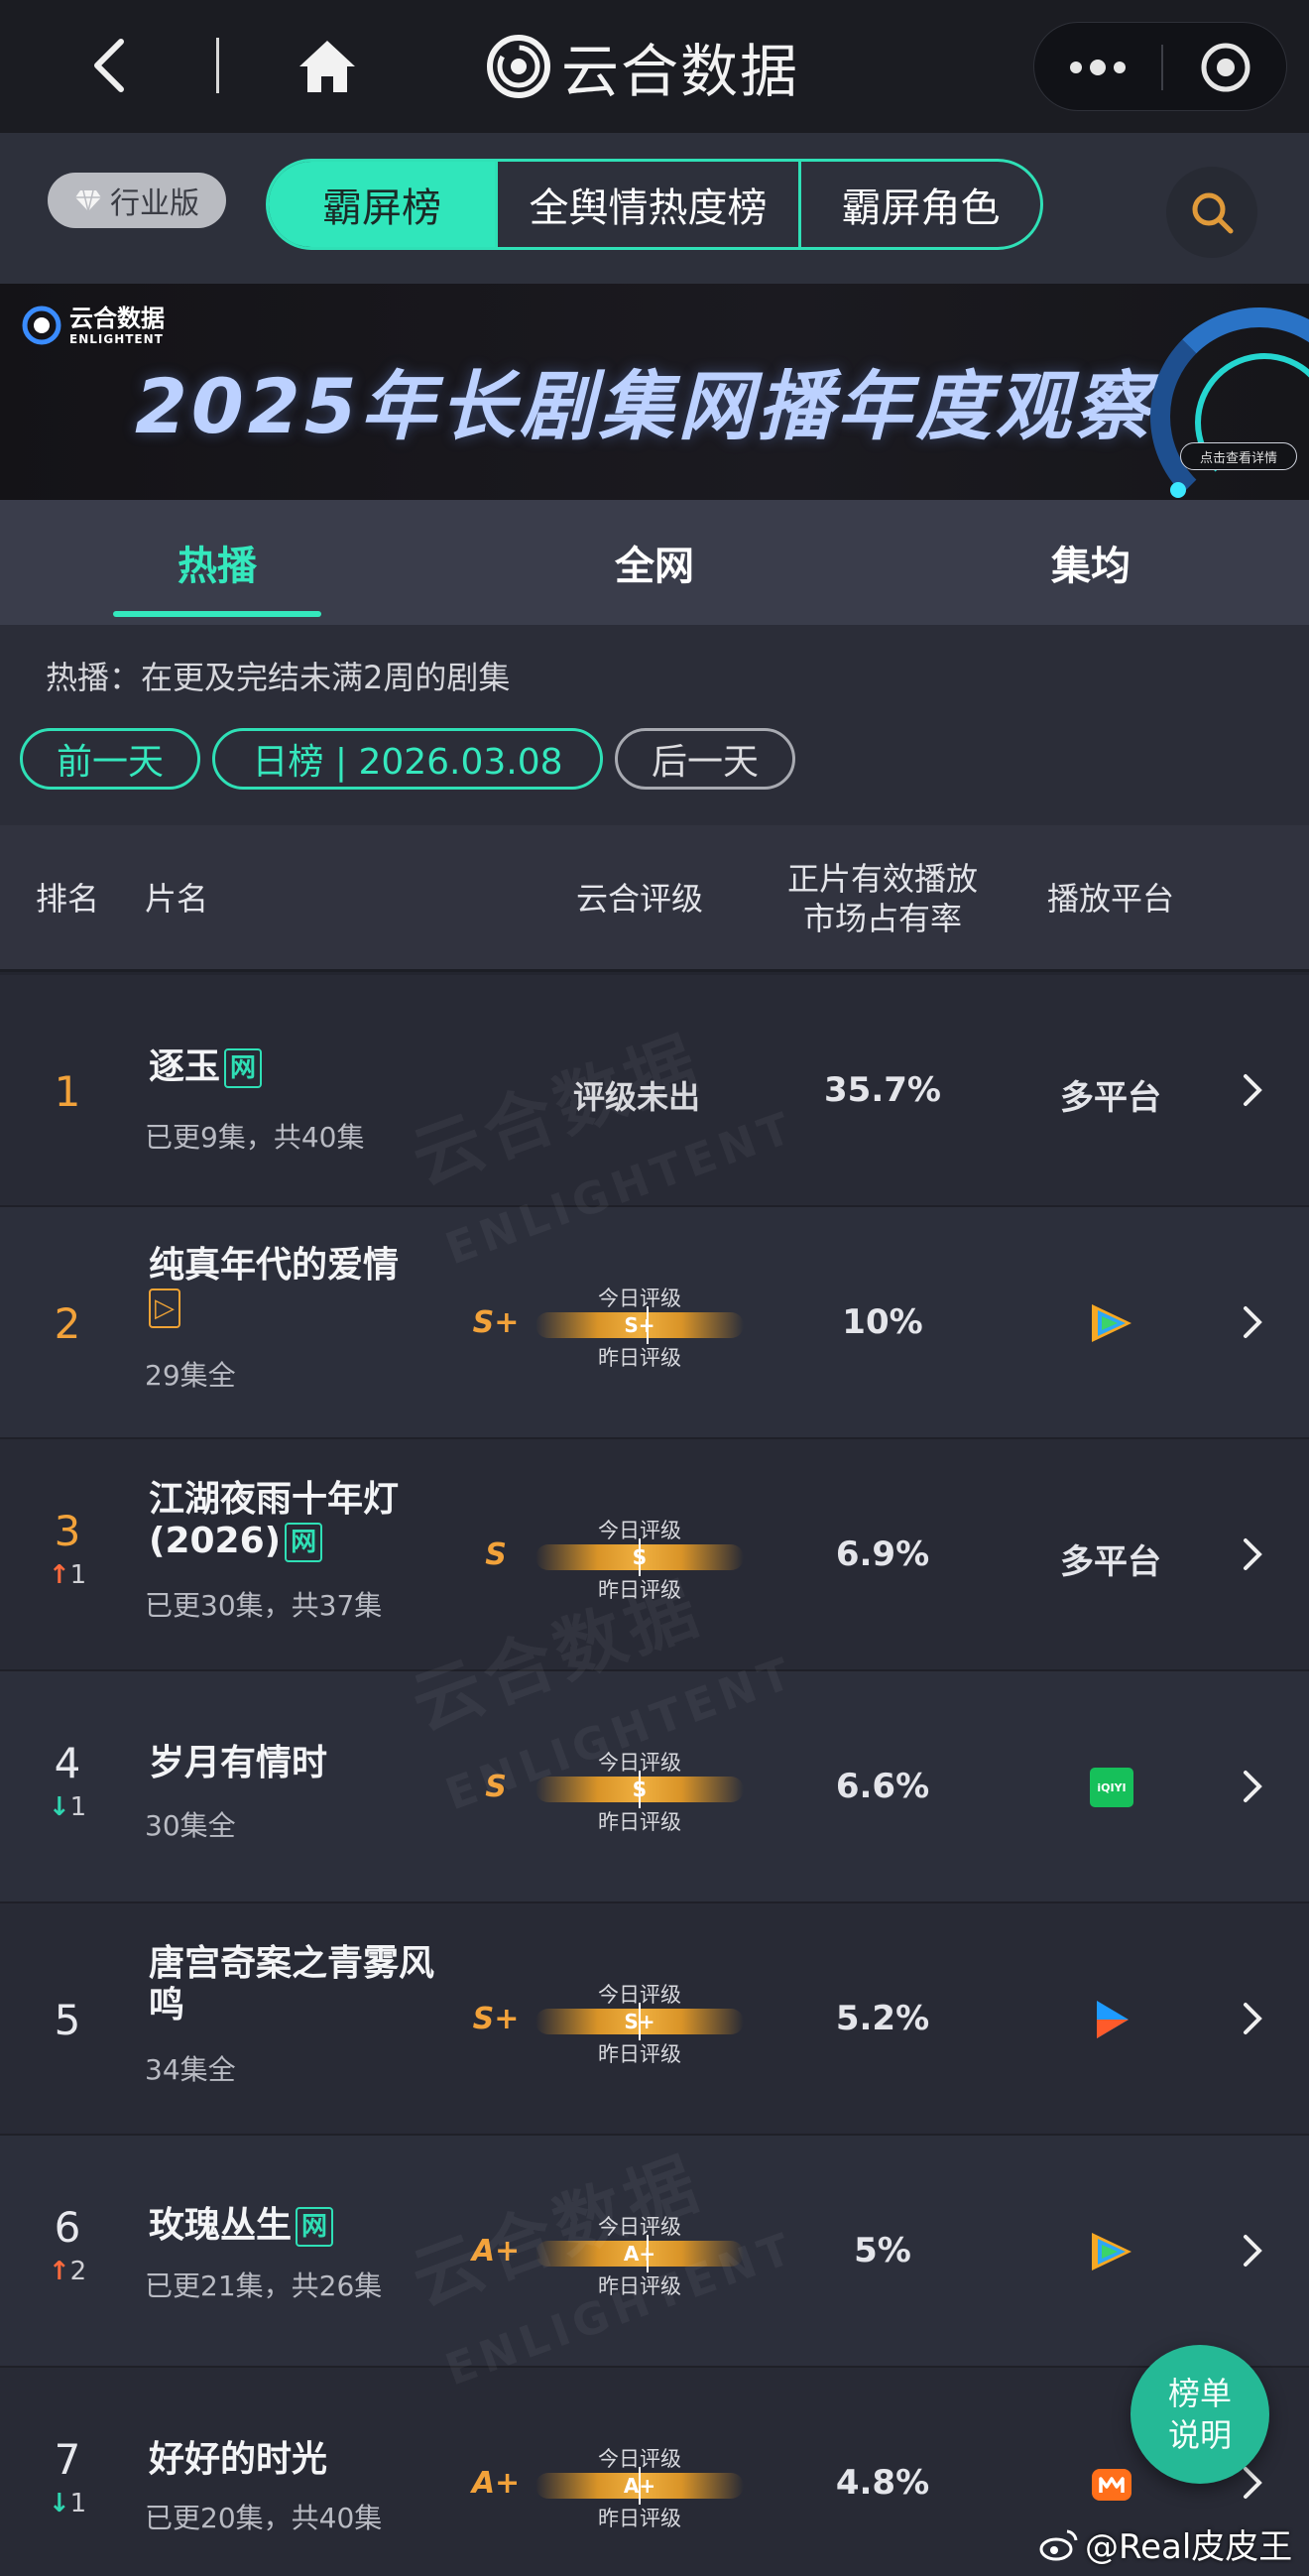 The width and height of the screenshot is (1309, 2576). I want to click on drama-title-text: 纯真年代的爱情, so click(274, 1265).